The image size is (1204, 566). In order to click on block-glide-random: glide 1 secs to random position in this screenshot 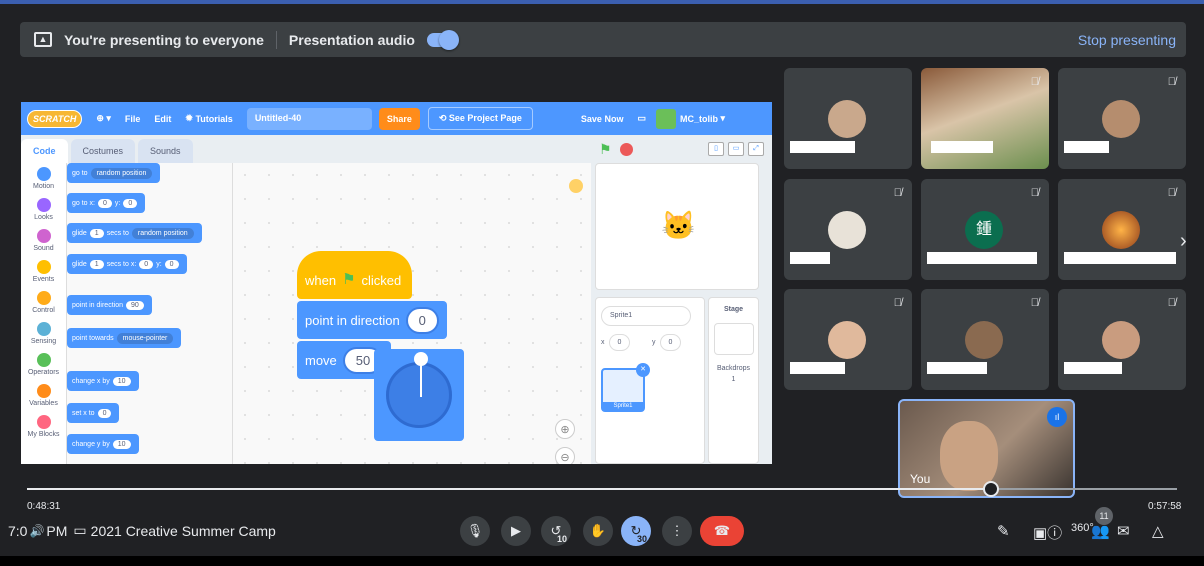, I will do `click(134, 233)`.